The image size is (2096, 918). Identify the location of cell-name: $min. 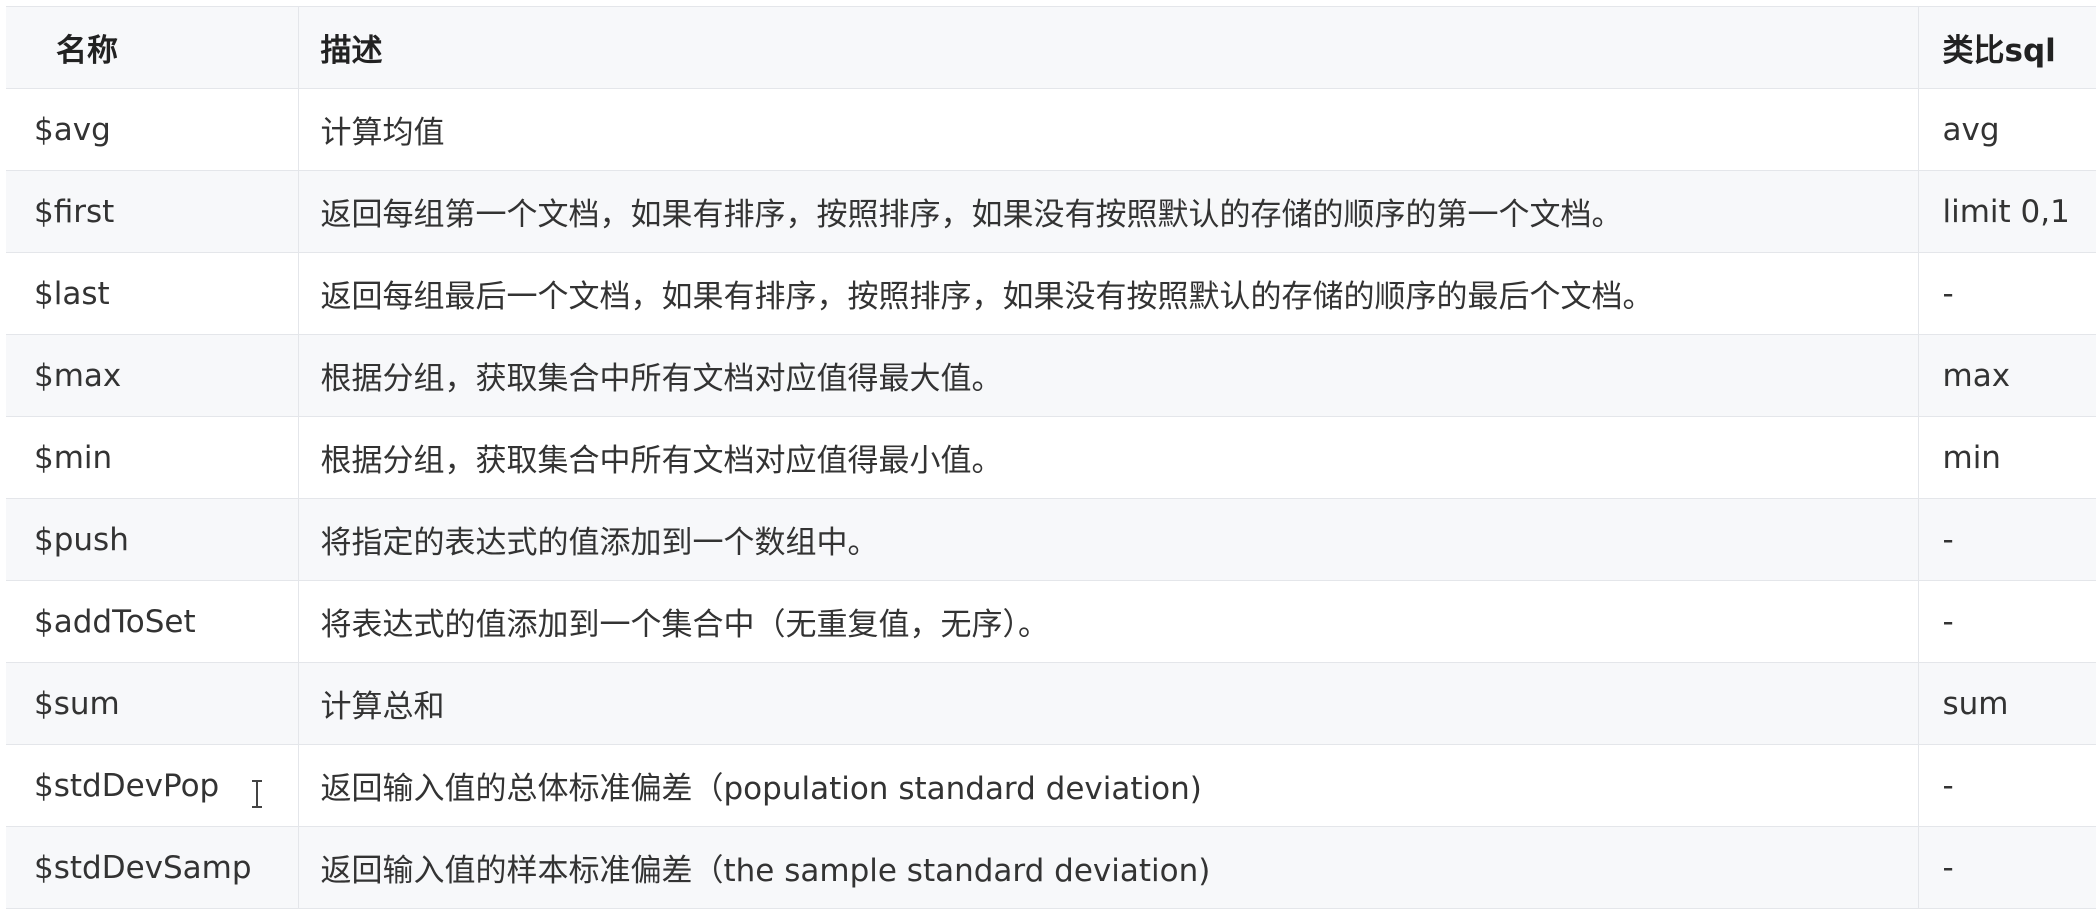
(152, 457).